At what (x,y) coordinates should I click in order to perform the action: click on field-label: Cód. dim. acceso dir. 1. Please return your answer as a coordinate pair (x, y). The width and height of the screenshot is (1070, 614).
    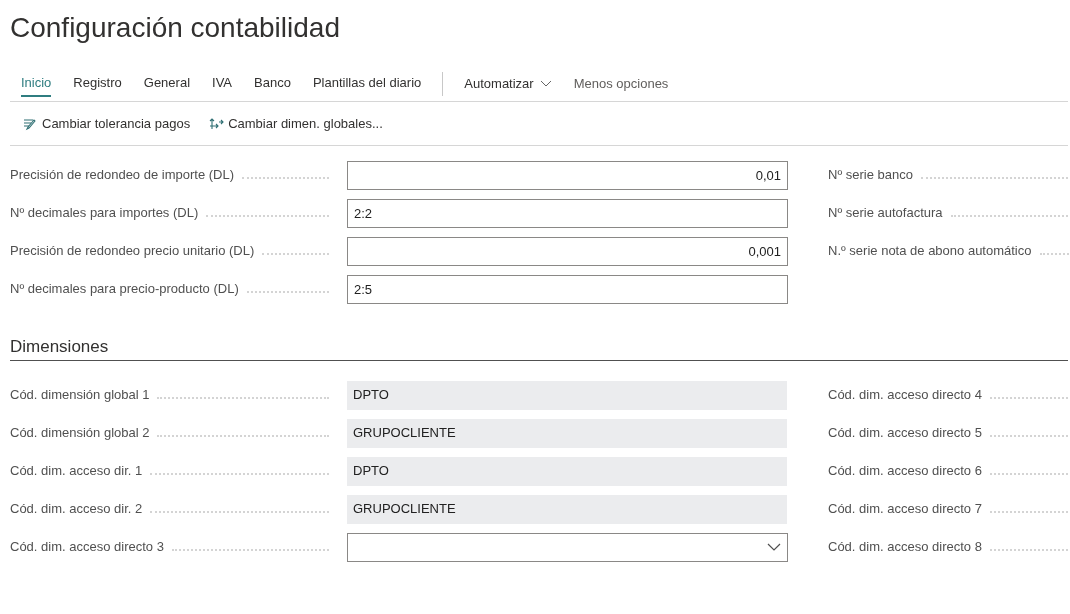
    Looking at the image, I should click on (76, 471).